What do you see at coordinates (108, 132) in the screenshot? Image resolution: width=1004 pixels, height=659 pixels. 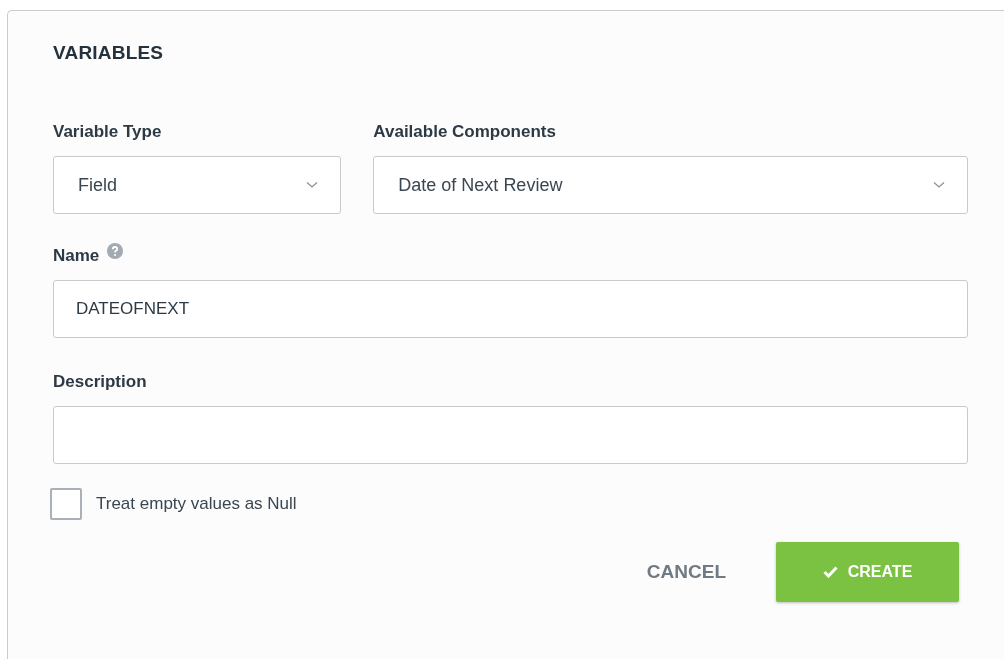 I see `field-label: Variable Type` at bounding box center [108, 132].